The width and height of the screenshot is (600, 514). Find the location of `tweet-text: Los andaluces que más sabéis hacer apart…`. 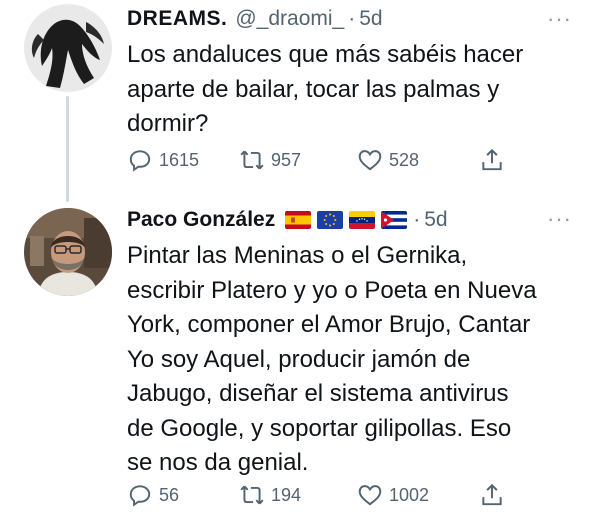

tweet-text: Los andaluces que más sabéis hacer apart… is located at coordinates (325, 89).